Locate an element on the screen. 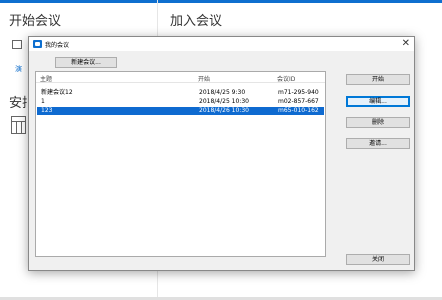  schedule-heading: 安排 is located at coordinates (18, 103).